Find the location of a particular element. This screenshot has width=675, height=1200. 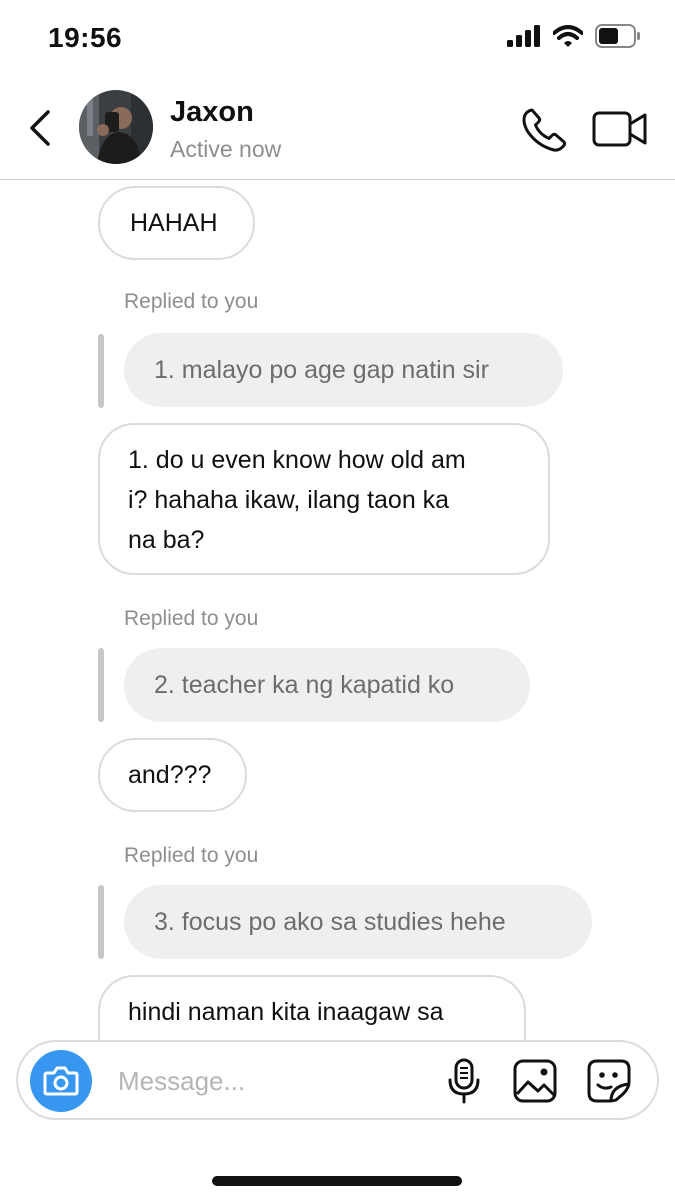

home-indicator is located at coordinates (337, 1181).